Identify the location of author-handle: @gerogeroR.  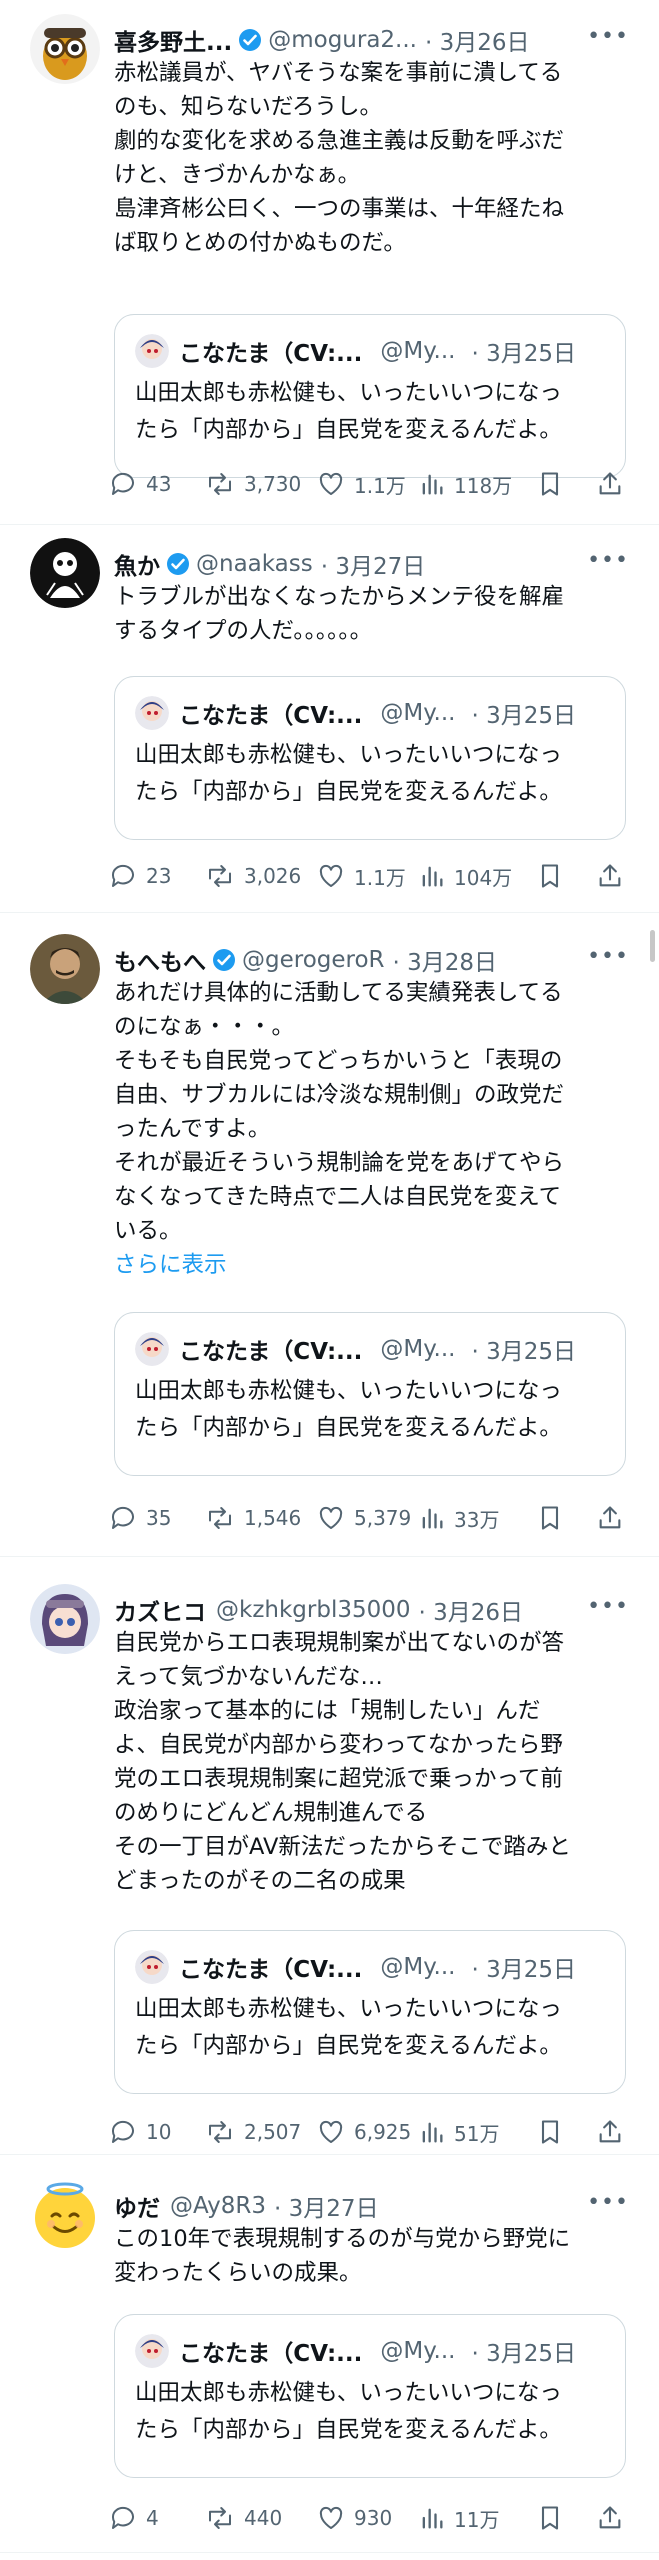
(313, 960).